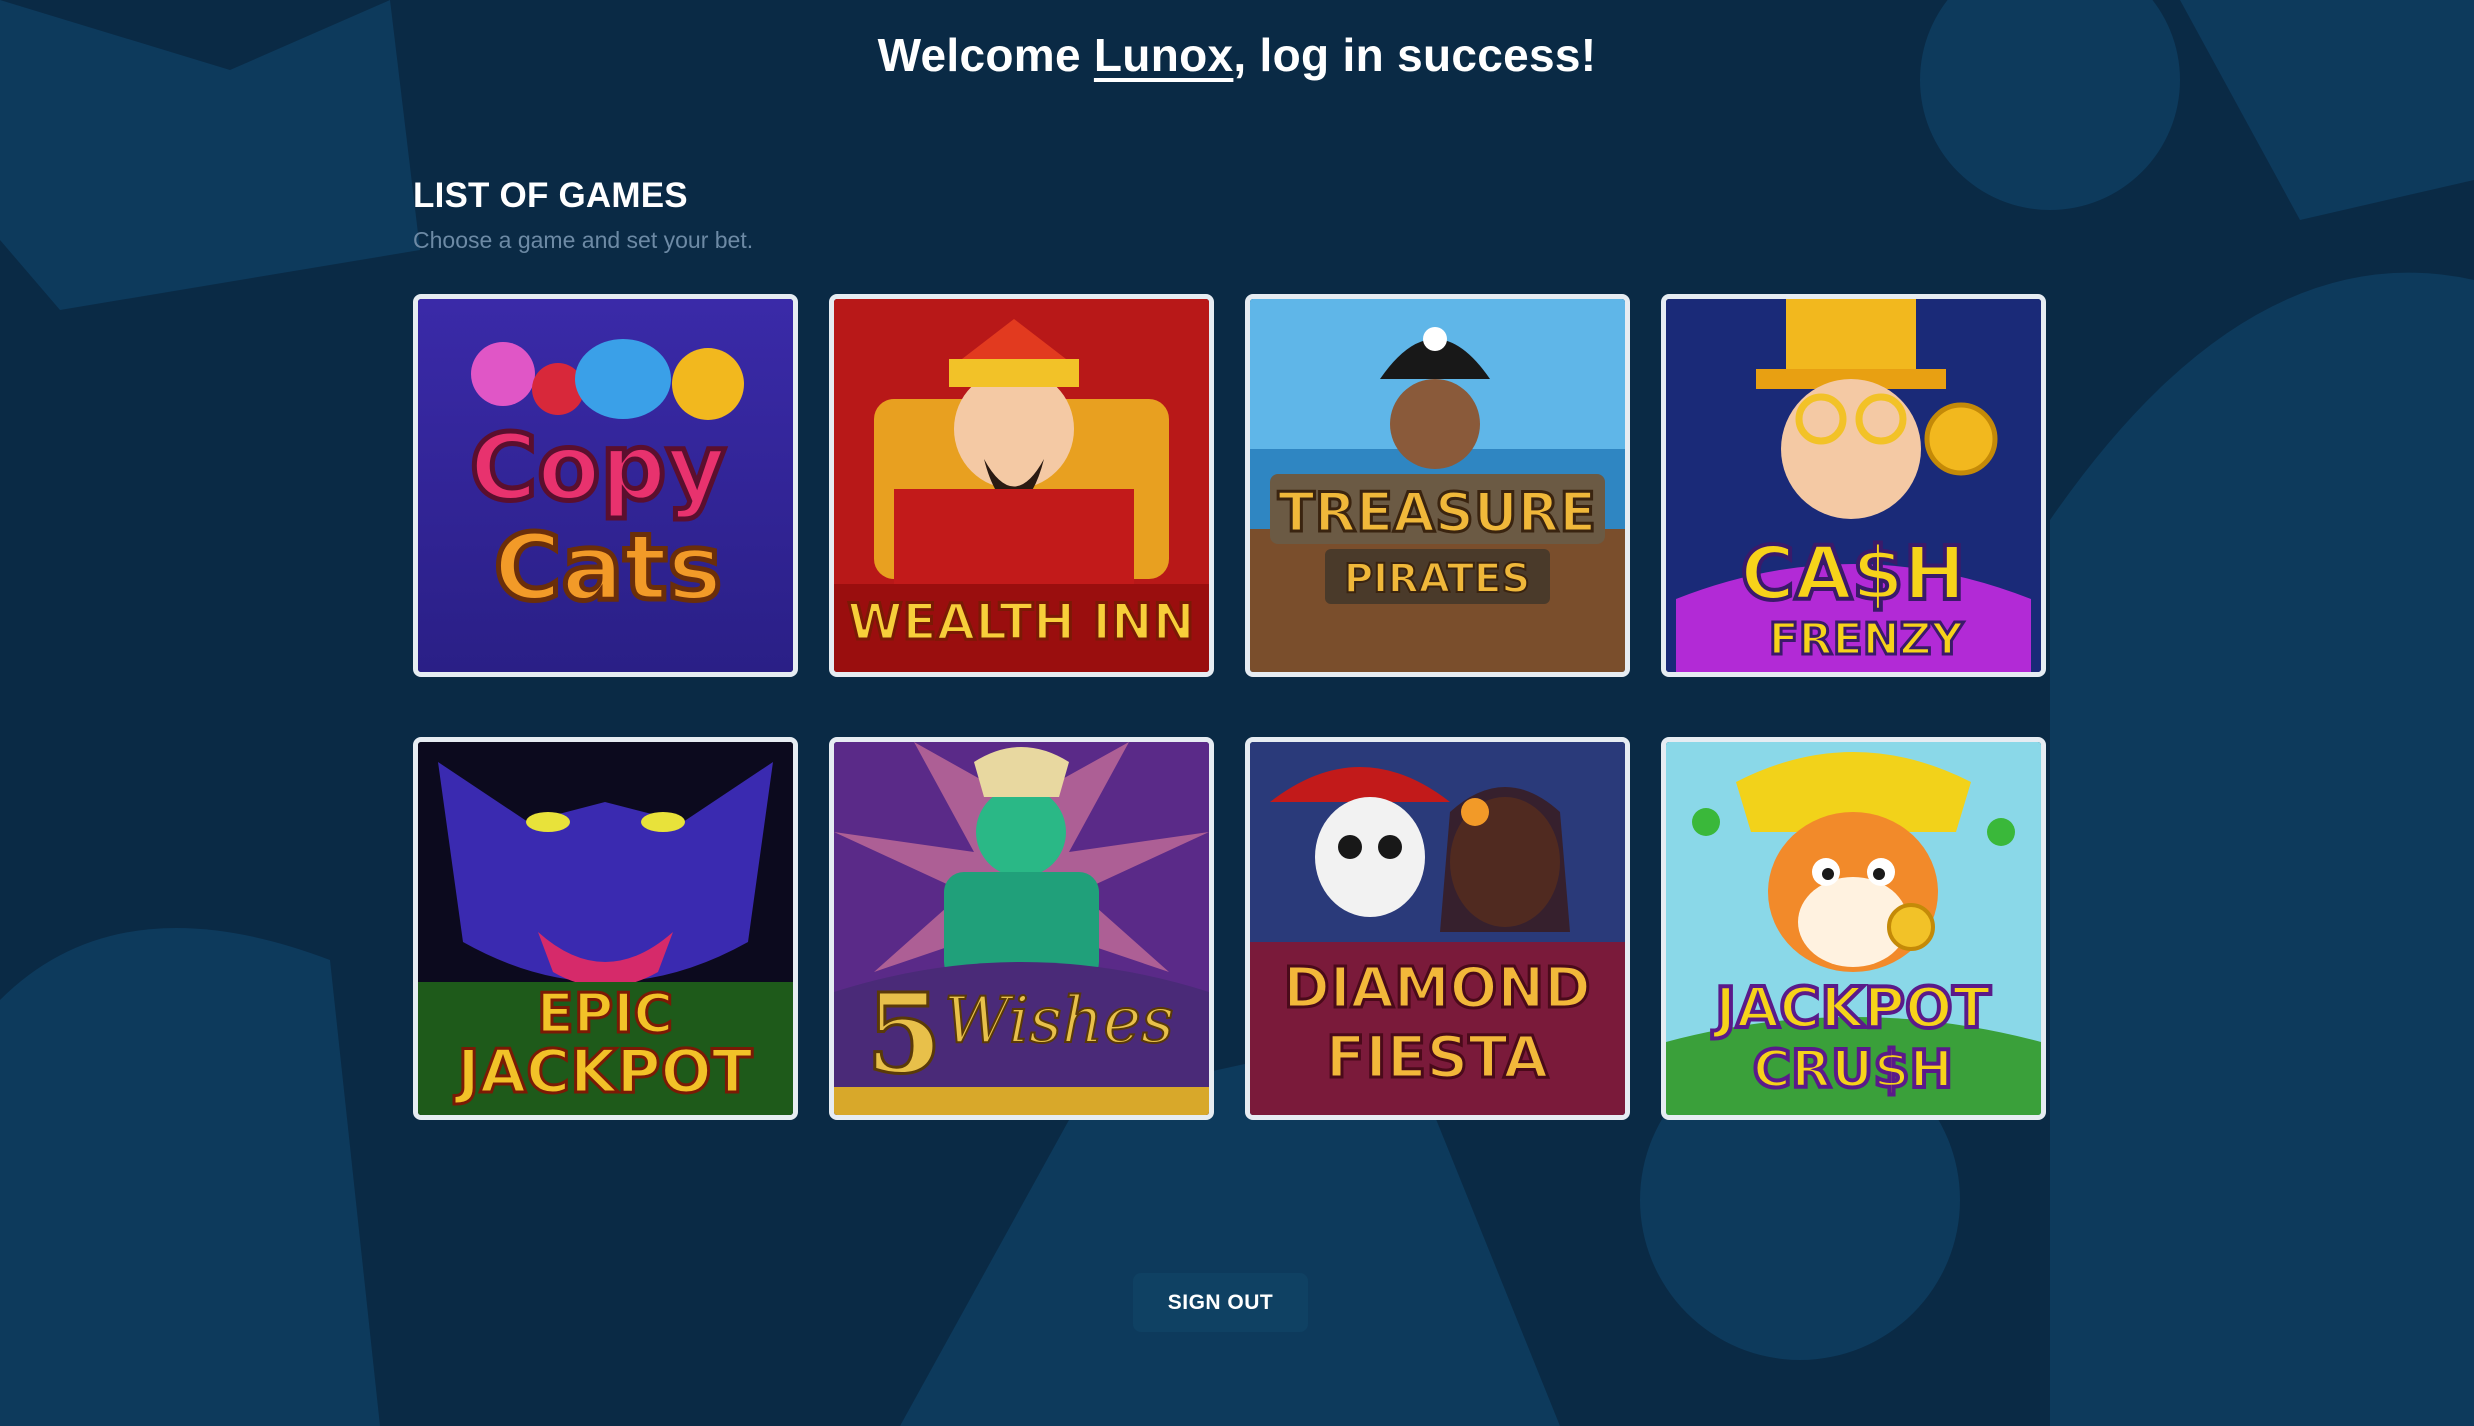  What do you see at coordinates (1437, 512) in the screenshot?
I see `game-title-line1: TREASURE` at bounding box center [1437, 512].